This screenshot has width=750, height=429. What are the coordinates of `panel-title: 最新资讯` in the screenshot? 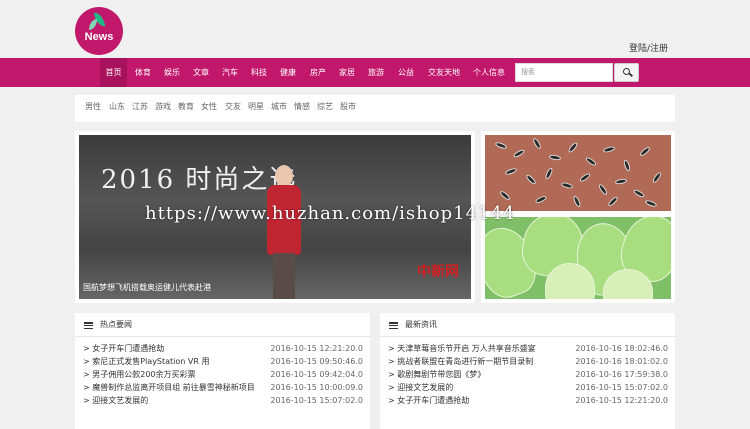 It's located at (421, 324).